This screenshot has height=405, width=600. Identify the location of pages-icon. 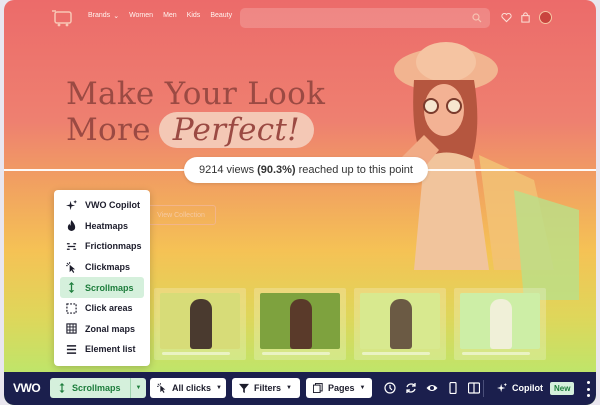
(318, 388).